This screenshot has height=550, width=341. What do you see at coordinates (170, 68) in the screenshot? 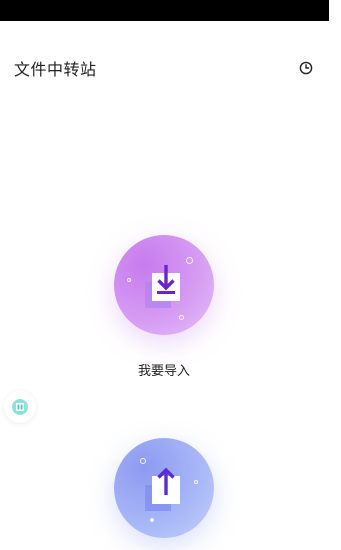
I see `header: 文件中转站` at bounding box center [170, 68].